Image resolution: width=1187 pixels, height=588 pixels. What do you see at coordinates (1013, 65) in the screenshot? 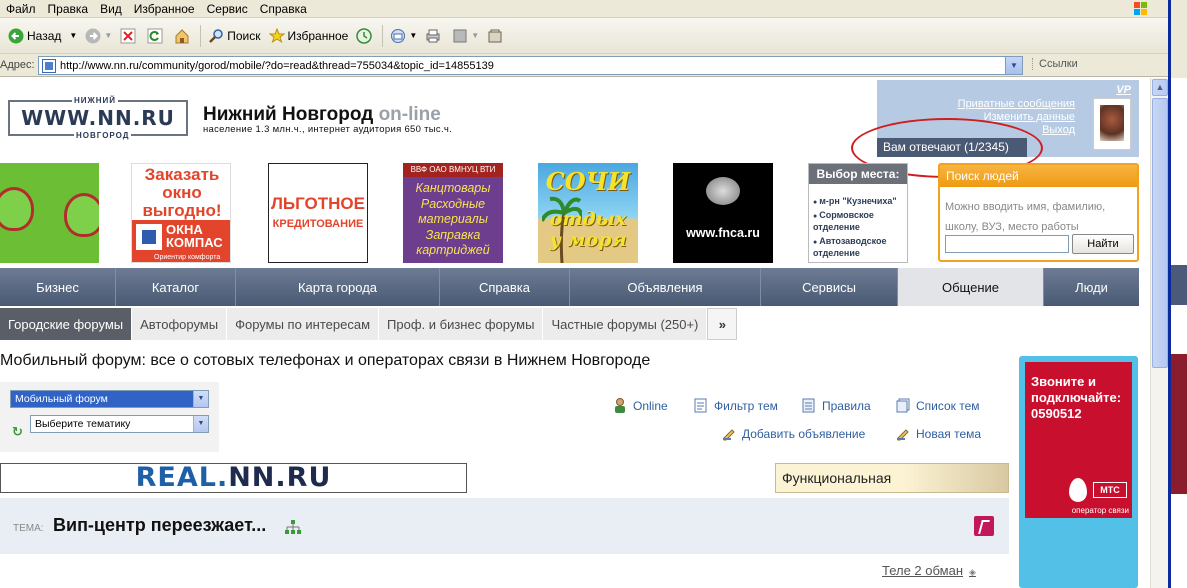
I see `address-dropdown-icon: ▼` at bounding box center [1013, 65].